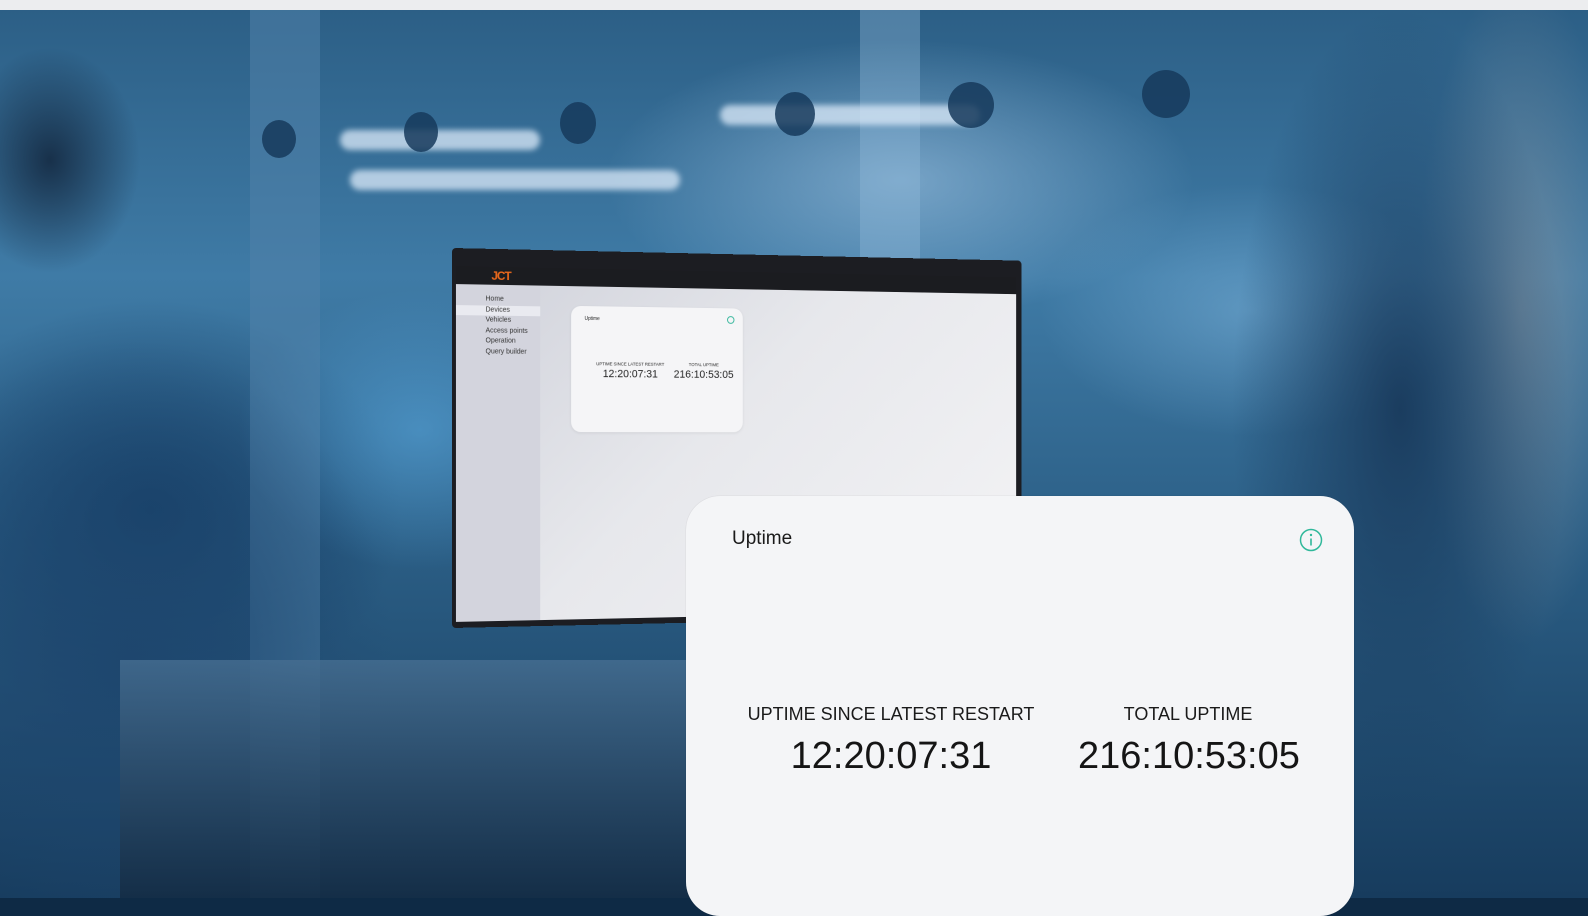 The height and width of the screenshot is (916, 1588). I want to click on stat-label: TOTAL UPTIME, so click(1188, 714).